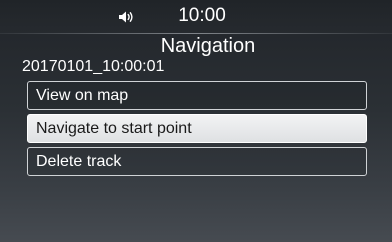 Image resolution: width=392 pixels, height=242 pixels. Describe the element at coordinates (202, 15) in the screenshot. I see `clock: 10:00` at that location.